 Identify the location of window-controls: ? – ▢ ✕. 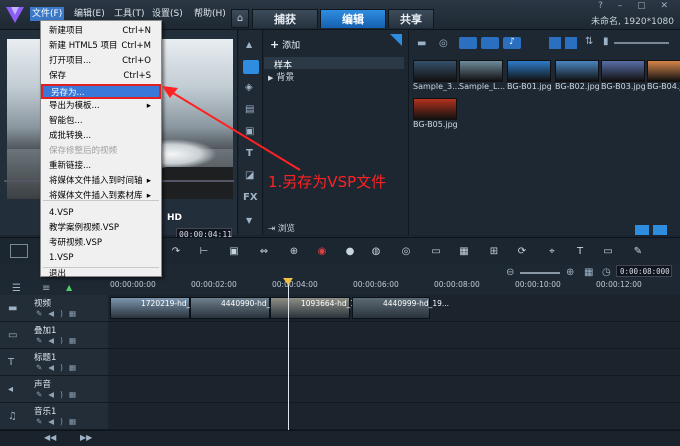
(636, 6).